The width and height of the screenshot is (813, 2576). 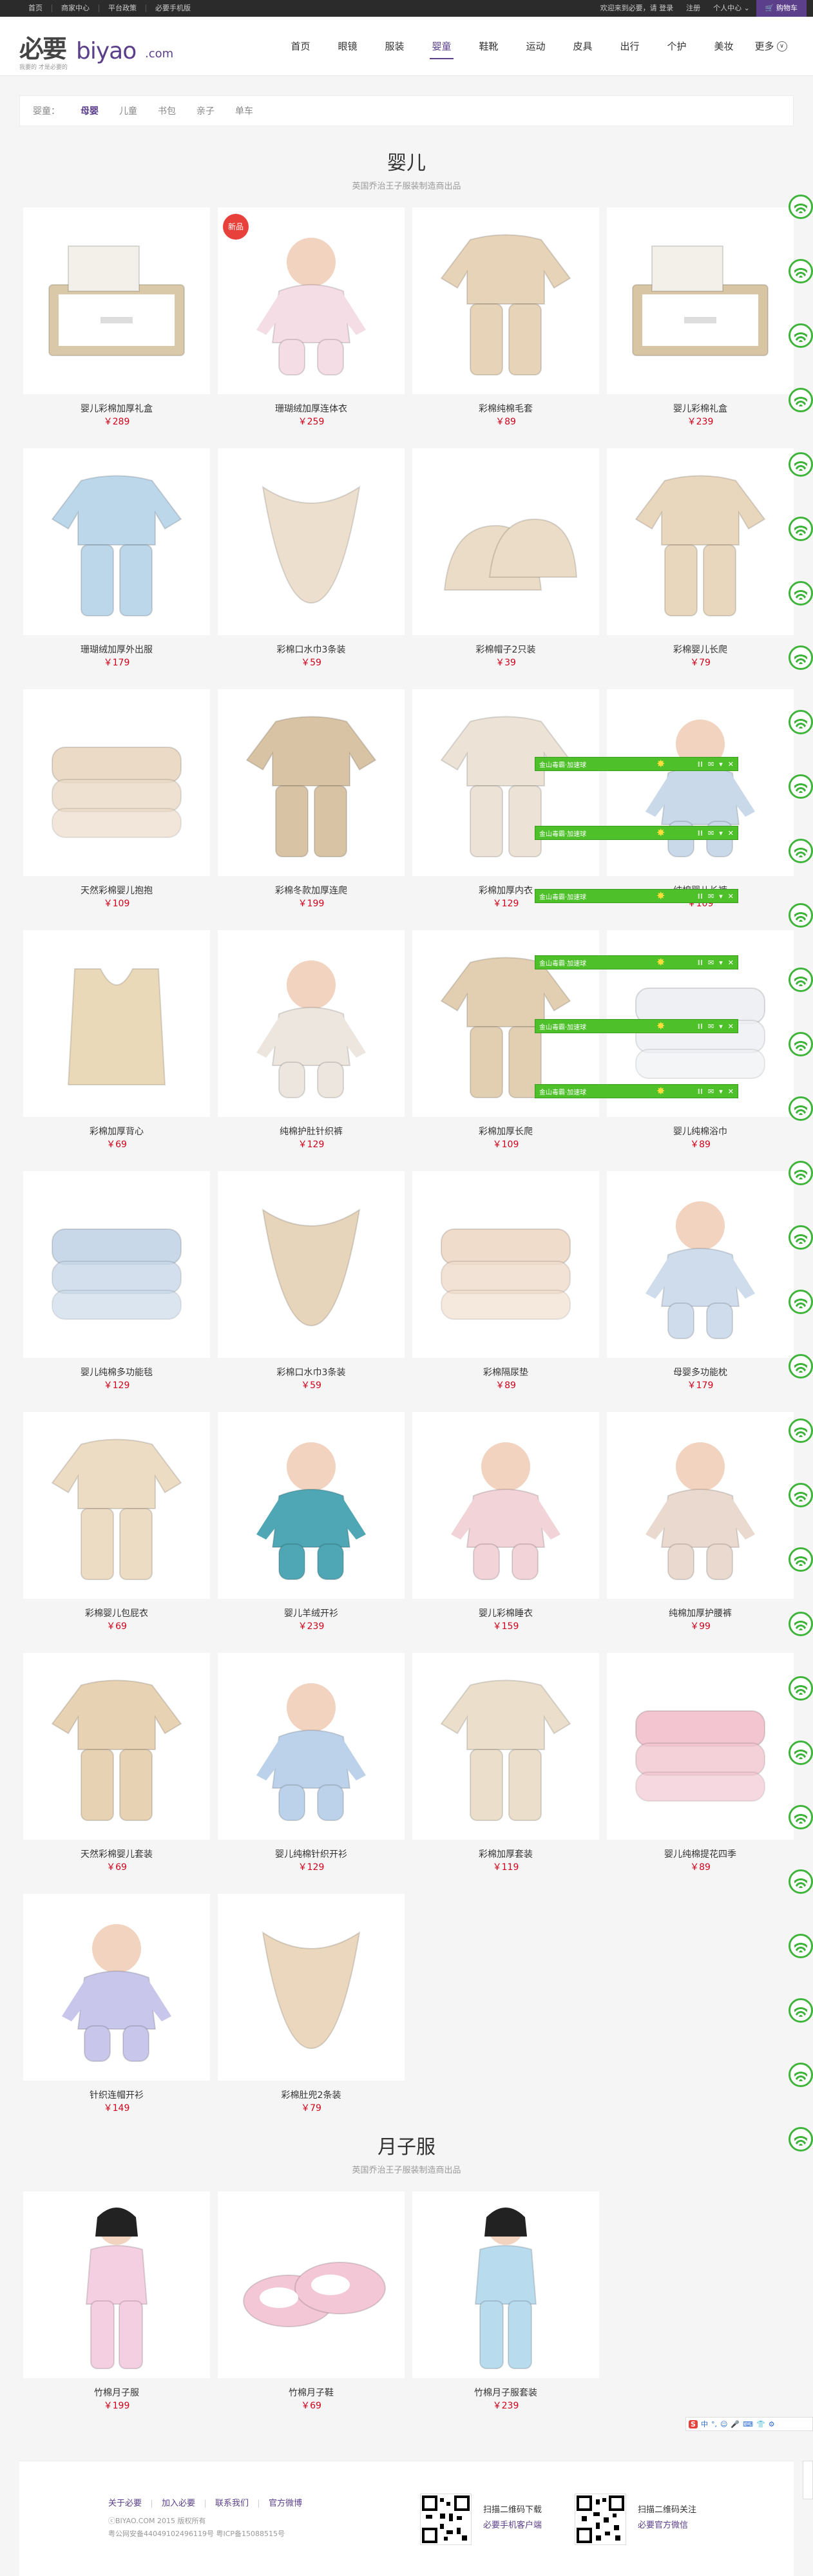 What do you see at coordinates (179, 2503) in the screenshot?
I see `footer-link-join: 加入必要` at bounding box center [179, 2503].